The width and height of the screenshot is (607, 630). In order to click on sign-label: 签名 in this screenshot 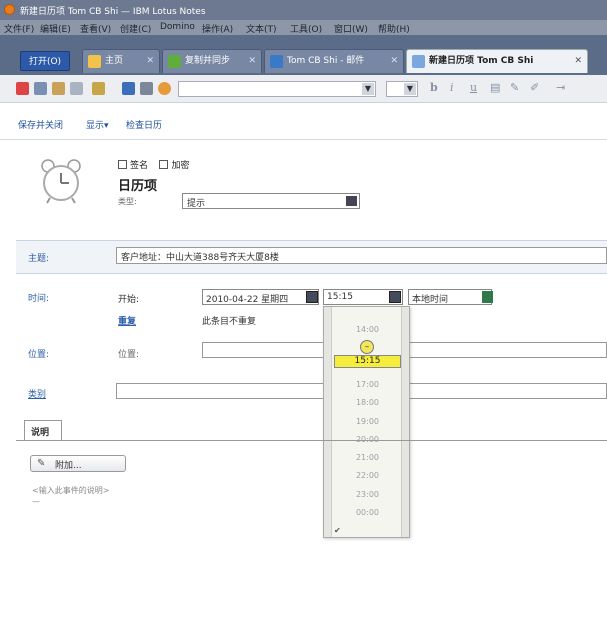, I will do `click(139, 166)`.